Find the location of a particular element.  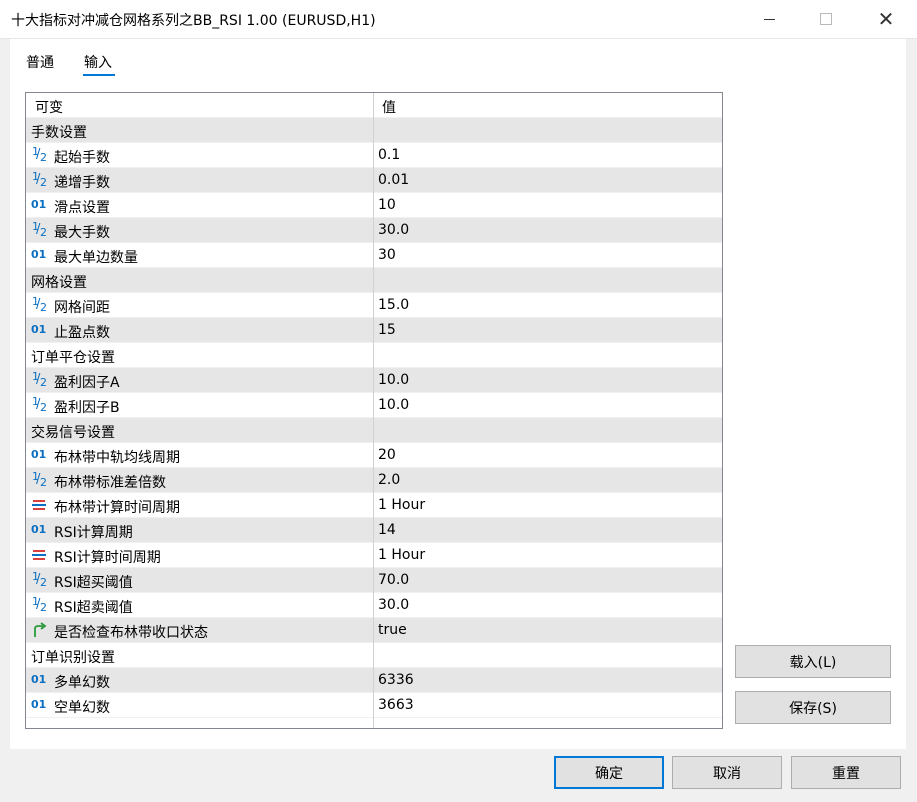

parameter-name-cell: 1/2 盈利因子B is located at coordinates (199, 405).